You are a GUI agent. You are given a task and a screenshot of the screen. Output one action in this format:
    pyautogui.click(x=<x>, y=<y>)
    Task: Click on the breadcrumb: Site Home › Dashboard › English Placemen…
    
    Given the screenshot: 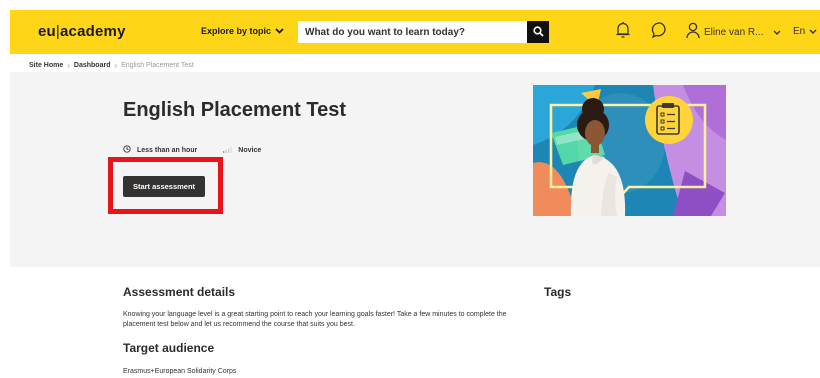 What is the action you would take?
    pyautogui.click(x=111, y=65)
    